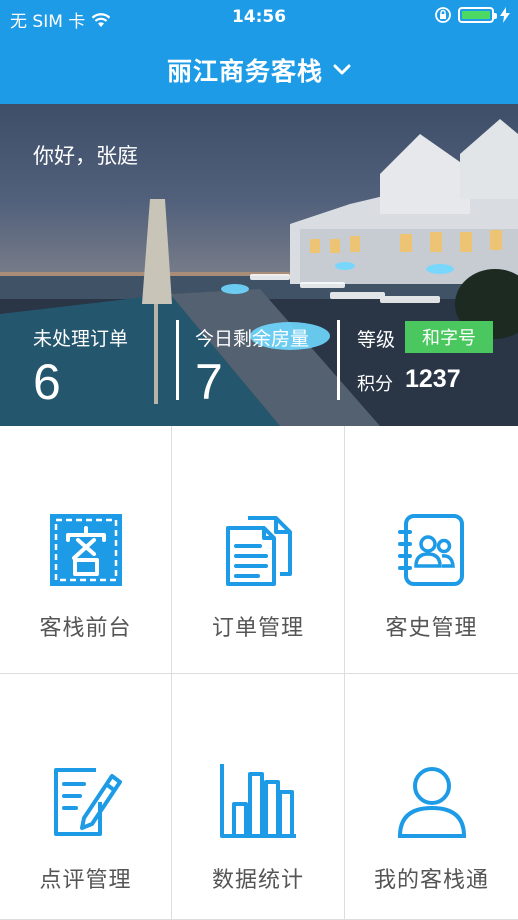 This screenshot has height=920, width=518. What do you see at coordinates (244, 71) in the screenshot?
I see `page-title: 丽江商务客栈` at bounding box center [244, 71].